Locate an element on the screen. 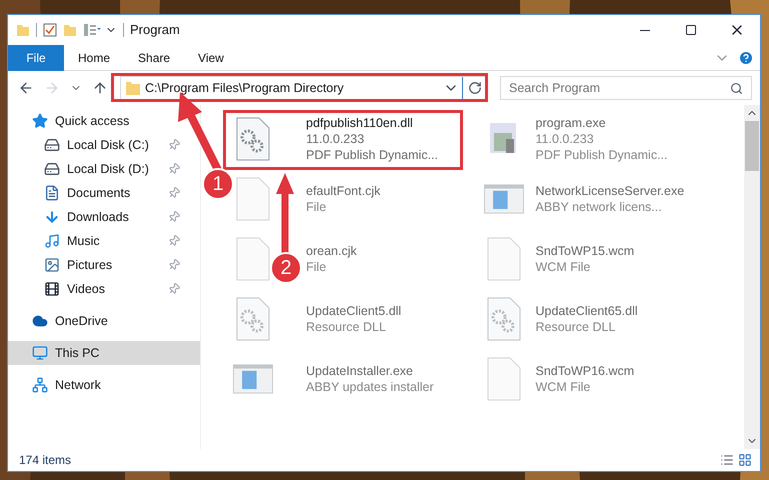  sidebar-label: Local Disk (D:) is located at coordinates (108, 169).